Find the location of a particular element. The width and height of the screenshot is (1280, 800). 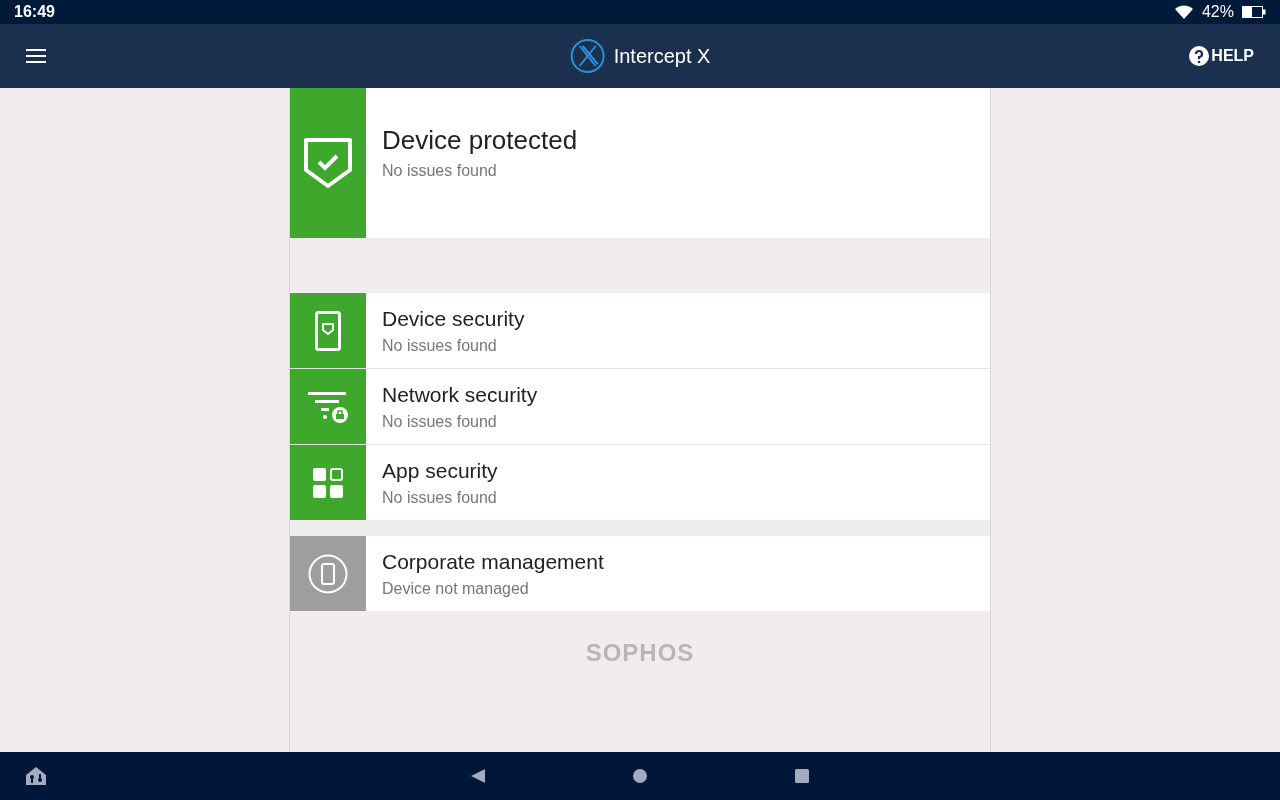

house-icon is located at coordinates (36, 776).